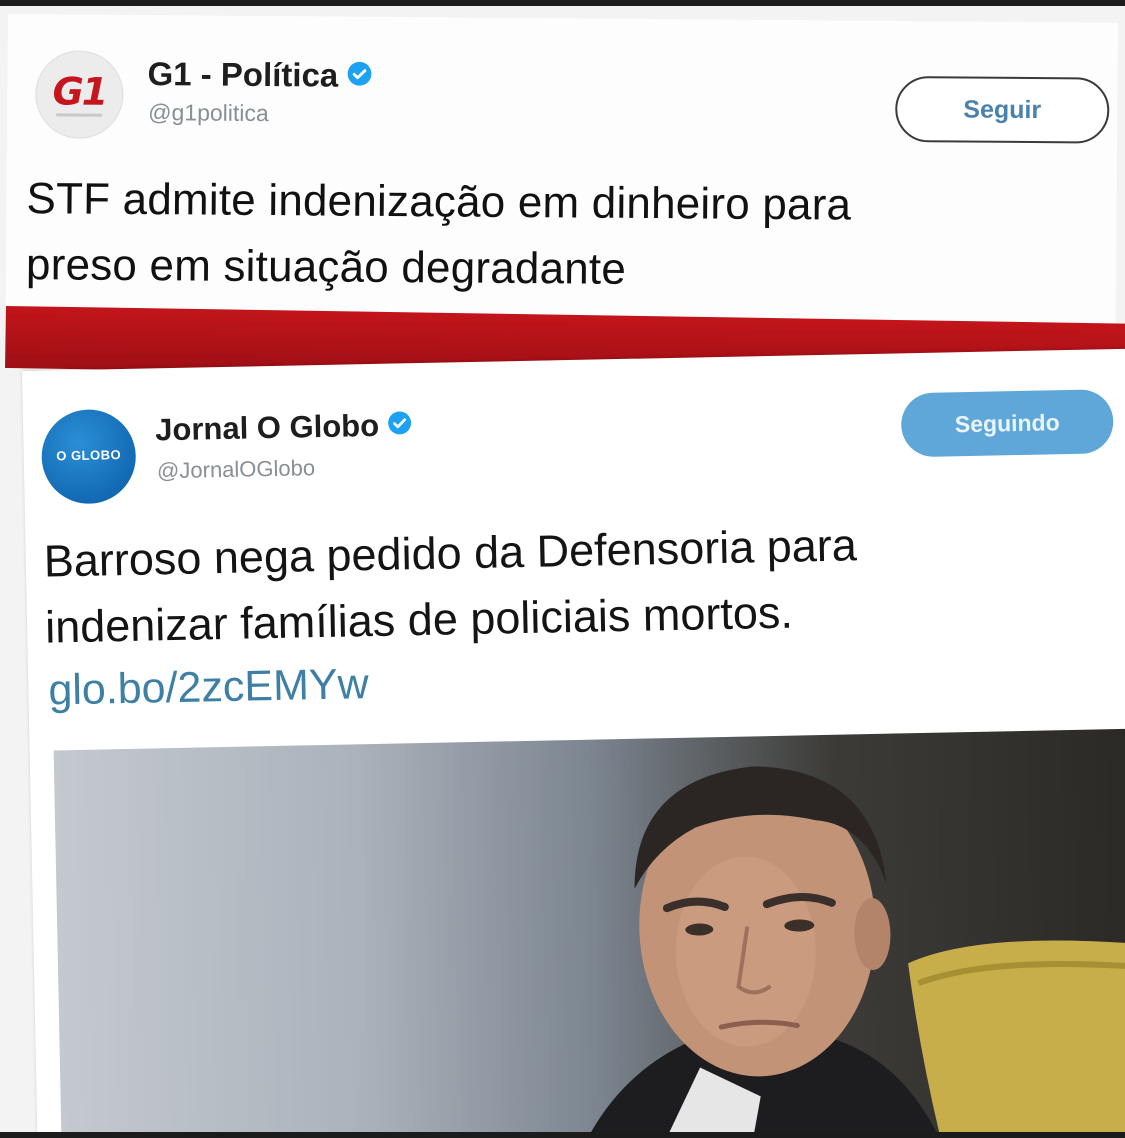  I want to click on g1-logo-text: G1, so click(79, 91).